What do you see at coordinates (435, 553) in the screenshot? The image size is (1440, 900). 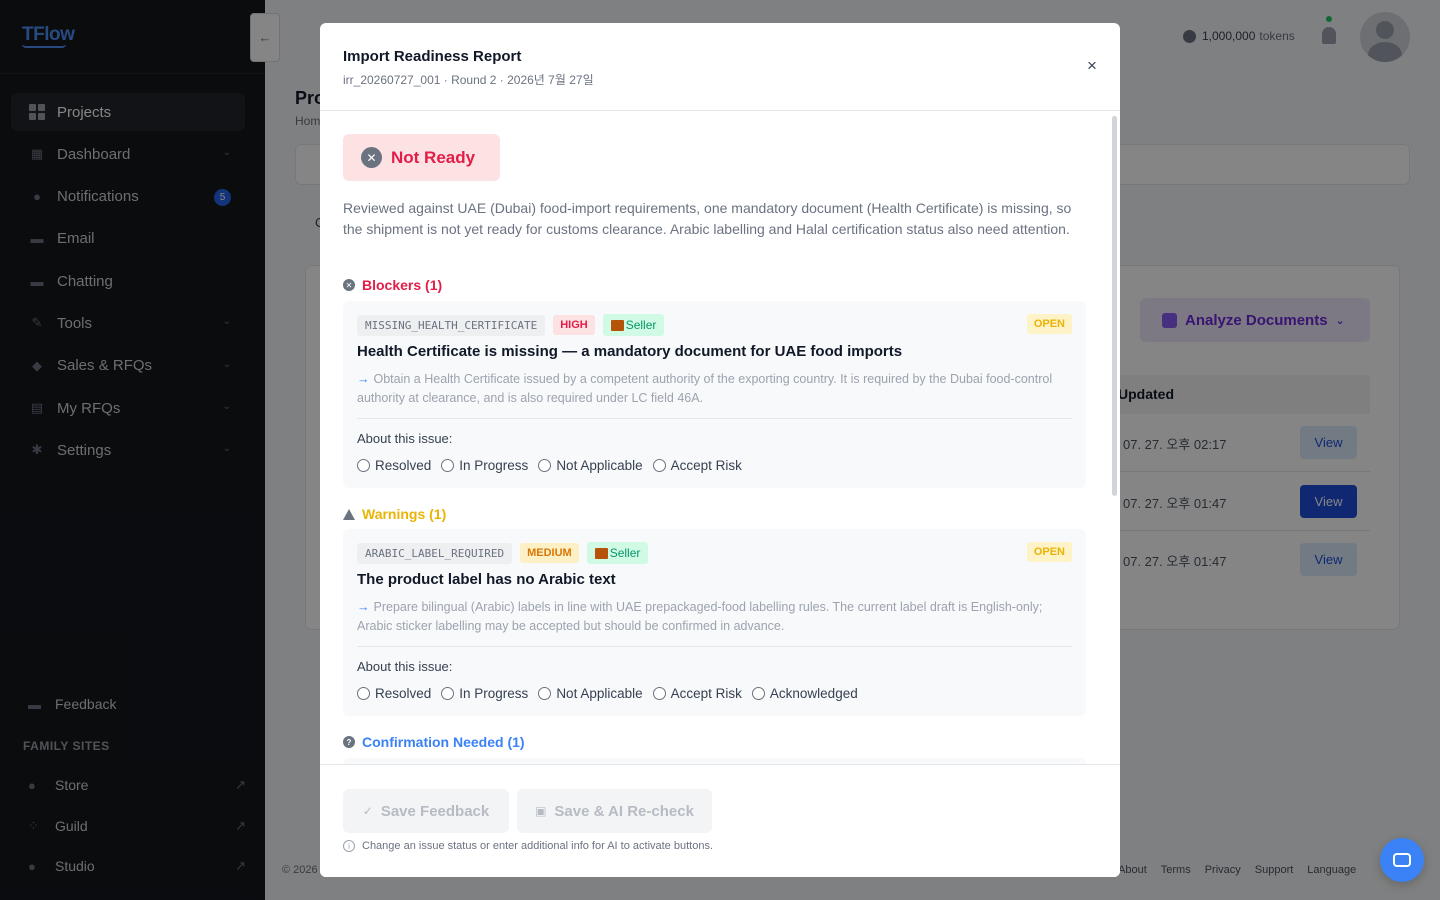 I see `issue-code: ARABIC_LABEL_REQUIRED` at bounding box center [435, 553].